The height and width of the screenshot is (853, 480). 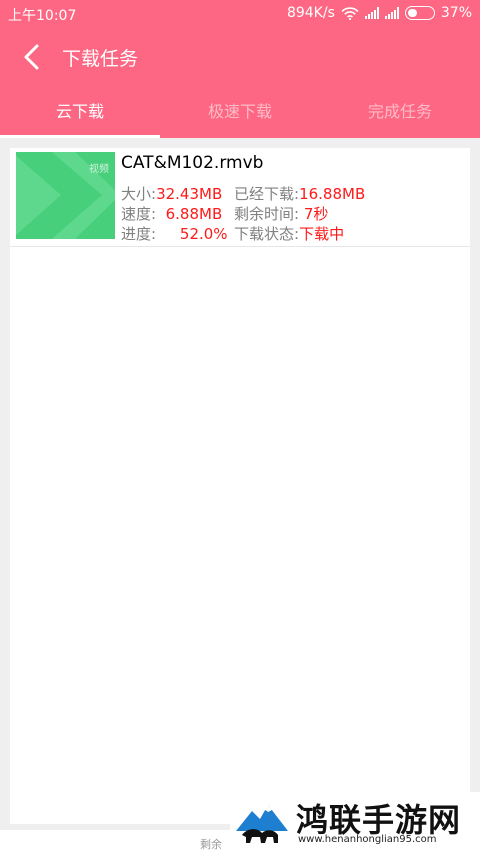 I want to click on thumbnail-label: 视频, so click(x=99, y=169).